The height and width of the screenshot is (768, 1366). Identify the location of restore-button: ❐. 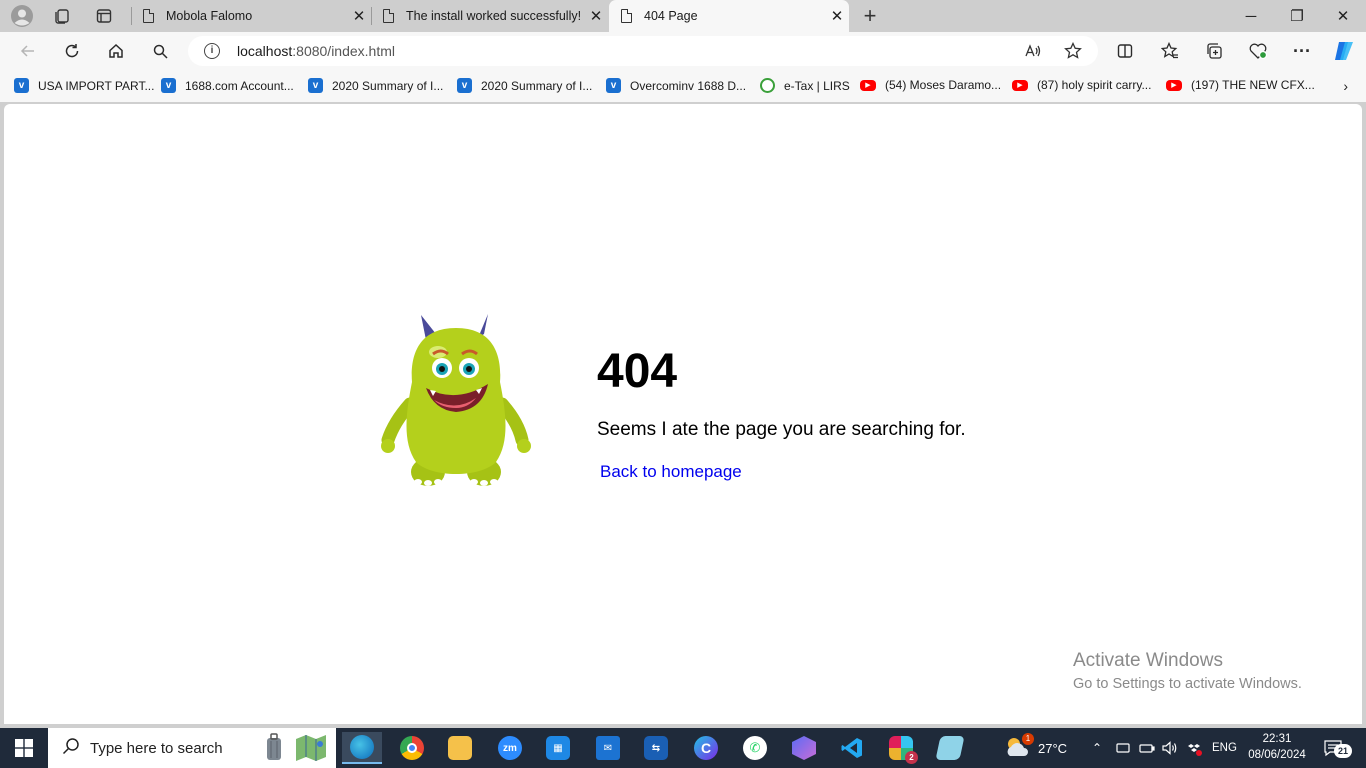
(1297, 16).